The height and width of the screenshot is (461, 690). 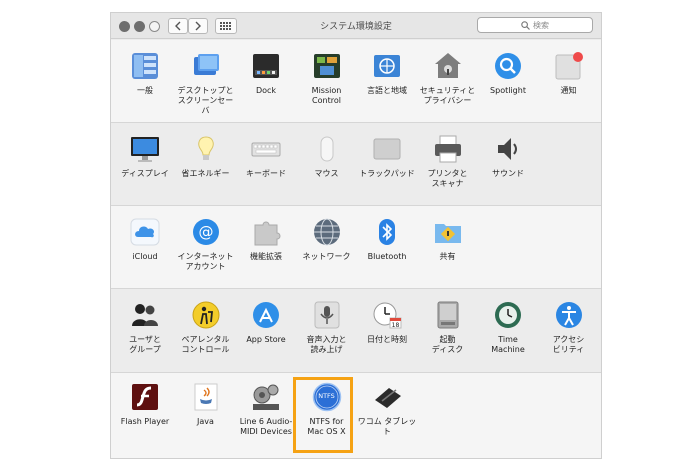 I want to click on pref-item-java: Java, so click(x=206, y=404).